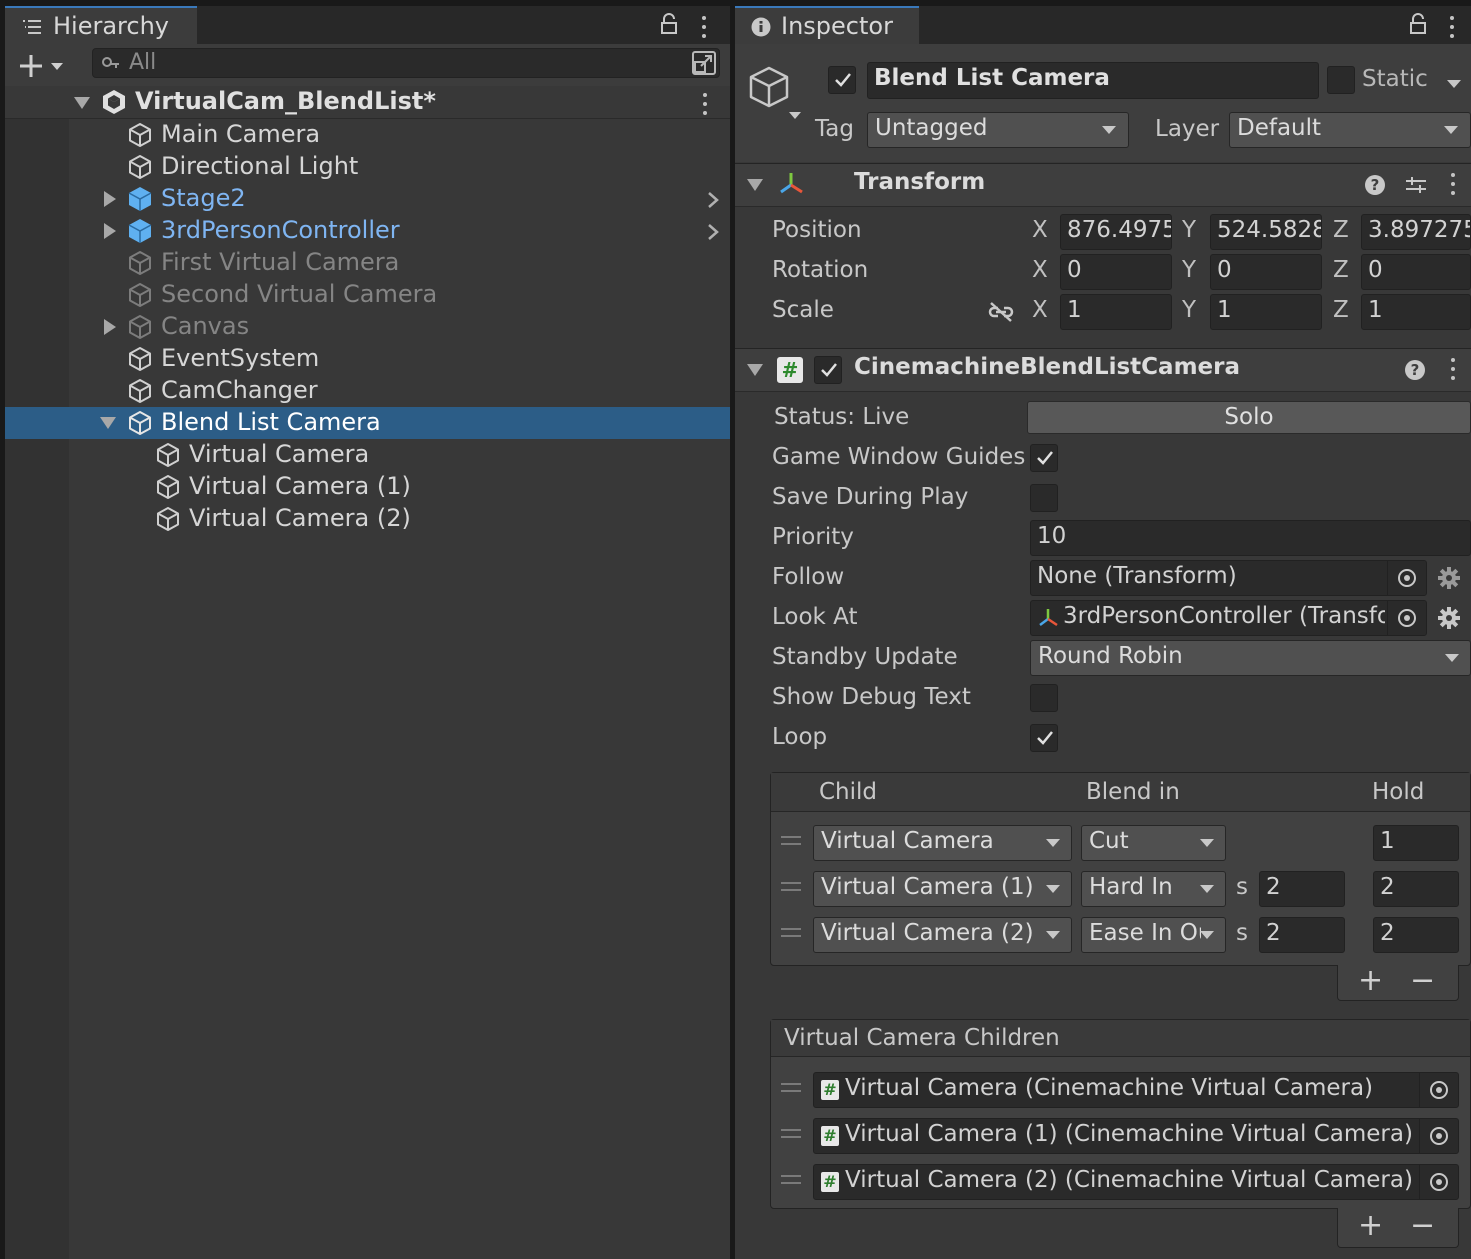 This screenshot has height=1259, width=1471. What do you see at coordinates (1266, 272) in the screenshot?
I see `rotation-y-field: 0` at bounding box center [1266, 272].